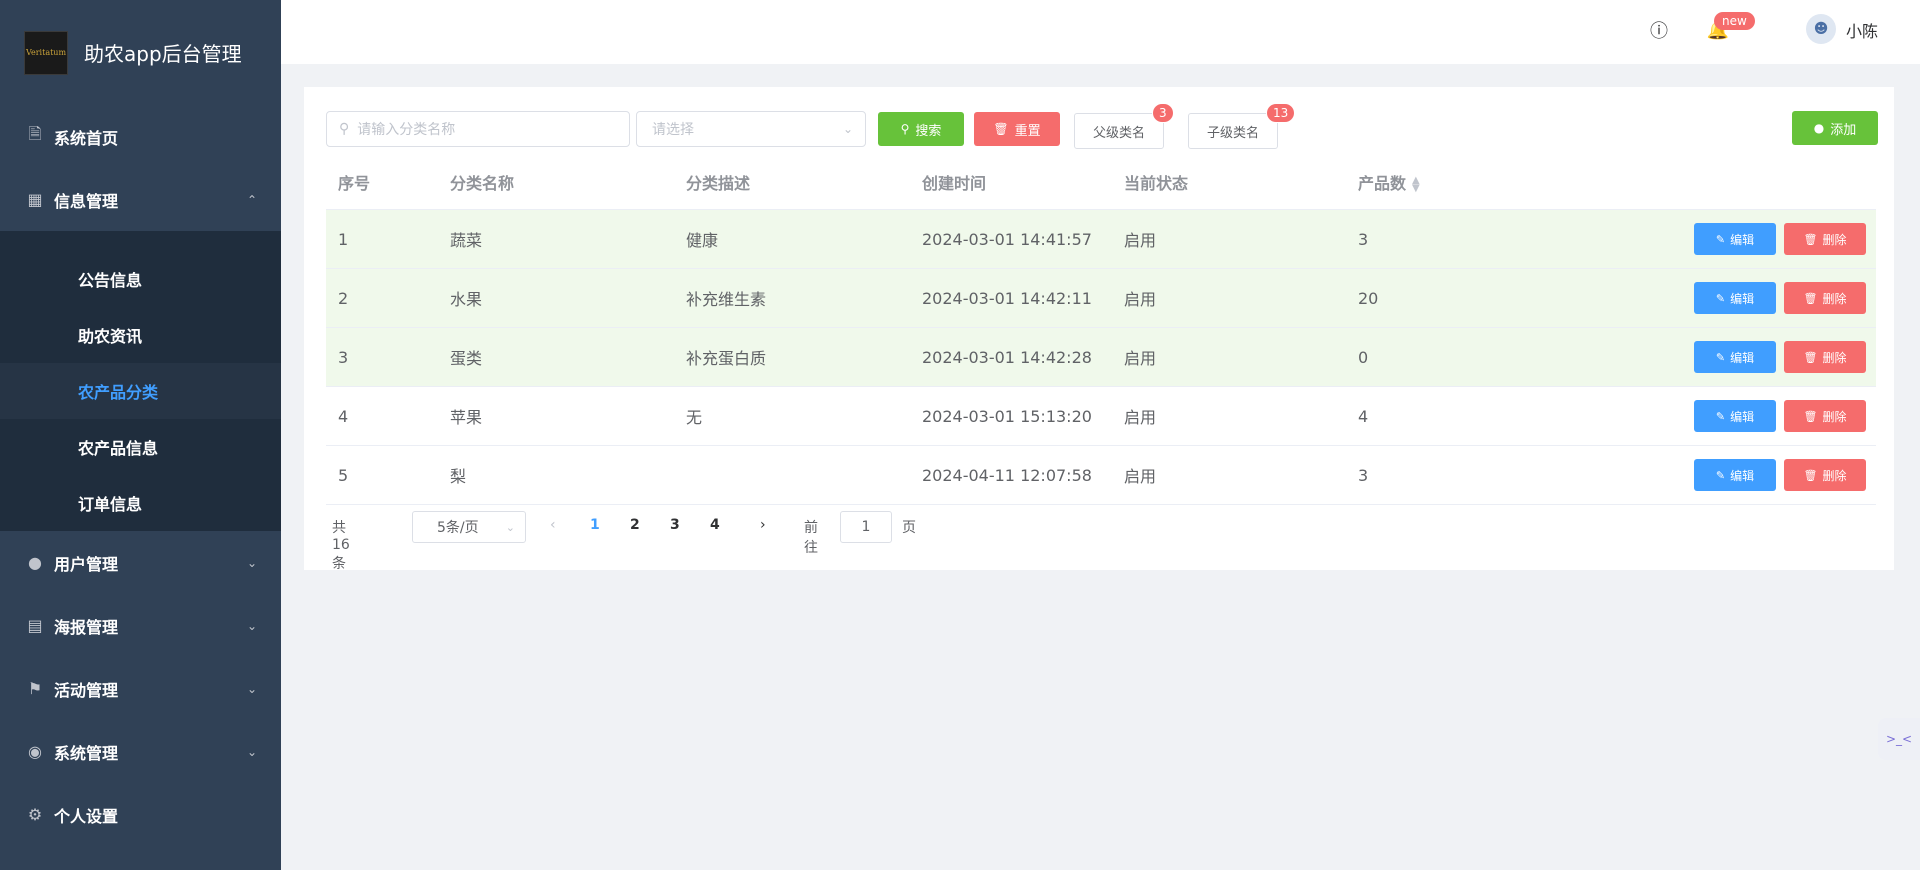  Describe the element at coordinates (726, 299) in the screenshot. I see `cell-desc: 补充维生素` at that location.